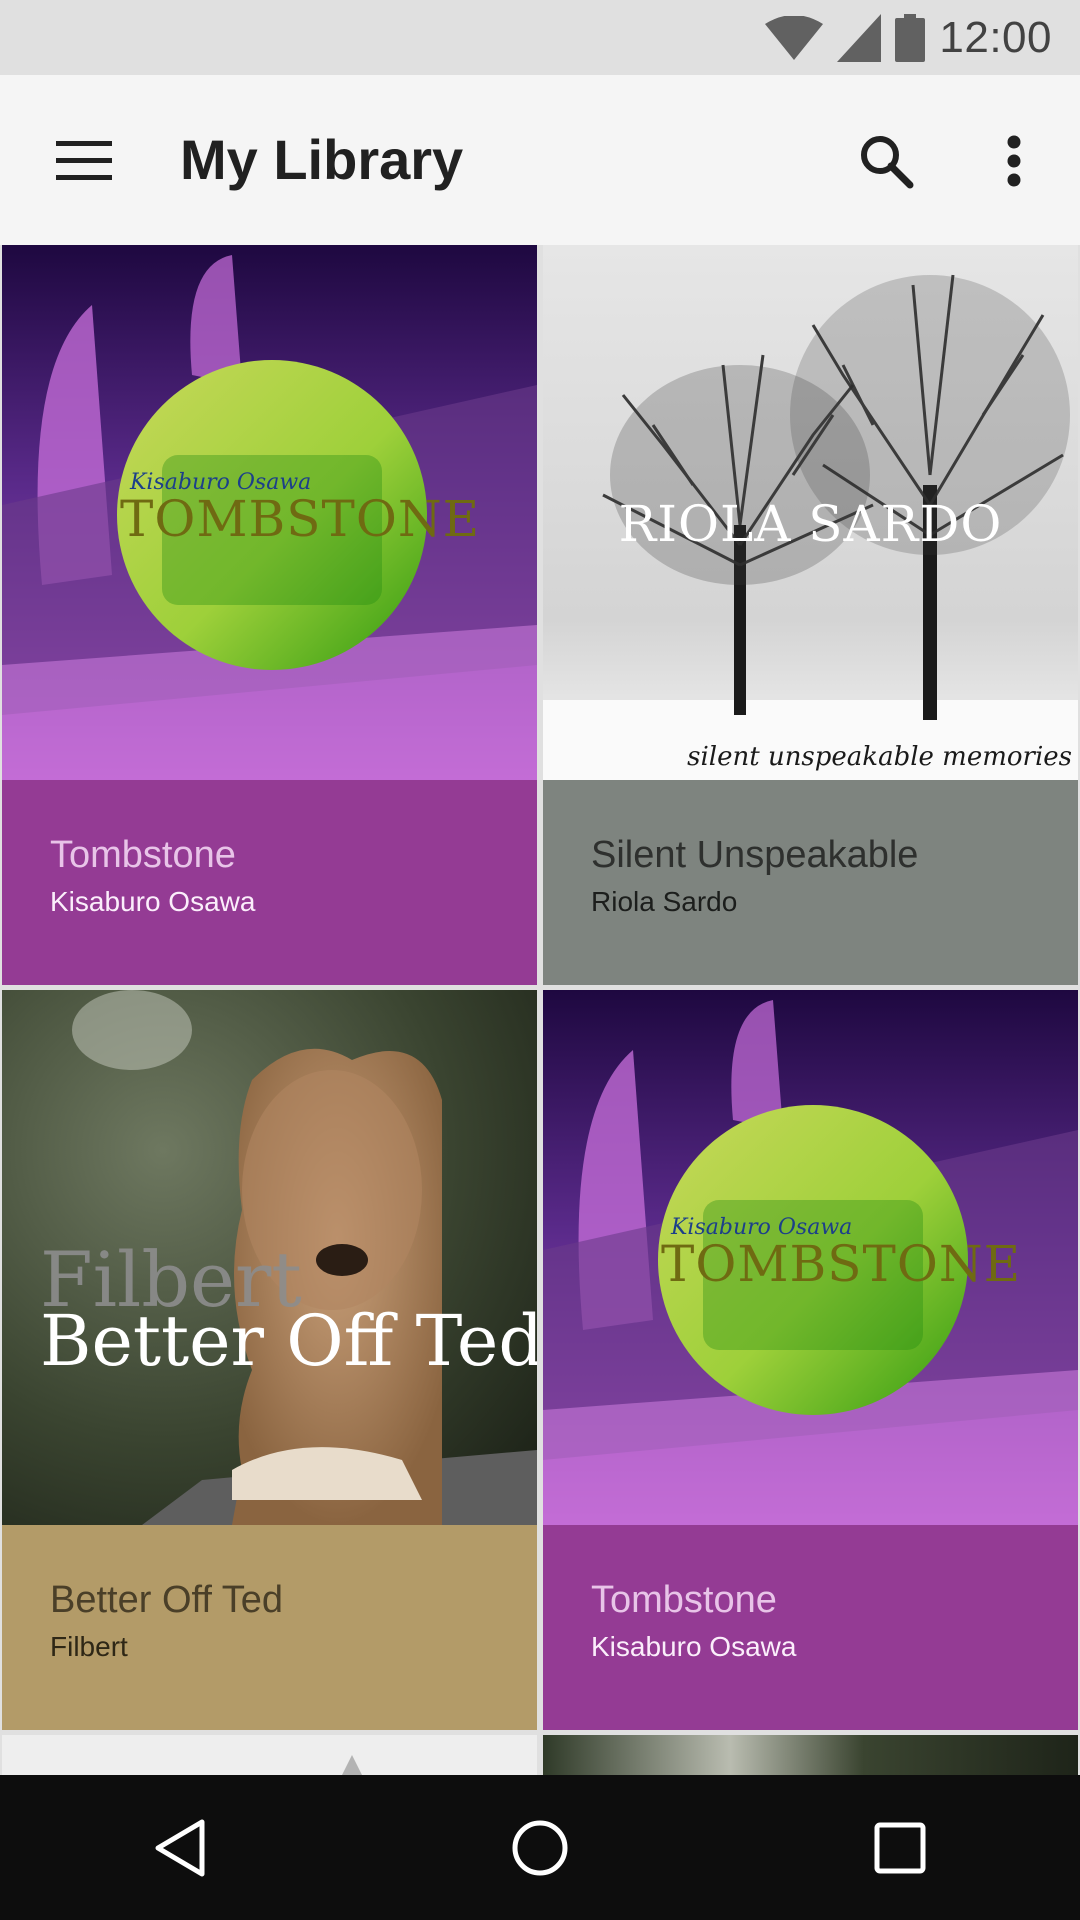 Image resolution: width=1080 pixels, height=1920 pixels. I want to click on back-button, so click(180, 1848).